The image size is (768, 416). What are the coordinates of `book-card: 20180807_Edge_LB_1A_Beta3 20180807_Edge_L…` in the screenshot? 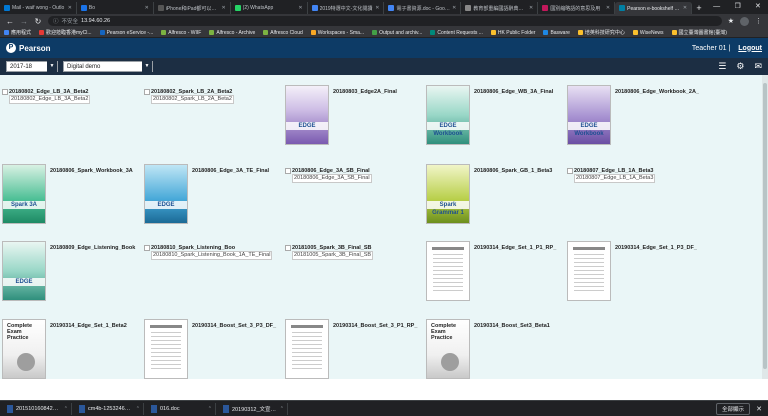 It's located at (636, 197).